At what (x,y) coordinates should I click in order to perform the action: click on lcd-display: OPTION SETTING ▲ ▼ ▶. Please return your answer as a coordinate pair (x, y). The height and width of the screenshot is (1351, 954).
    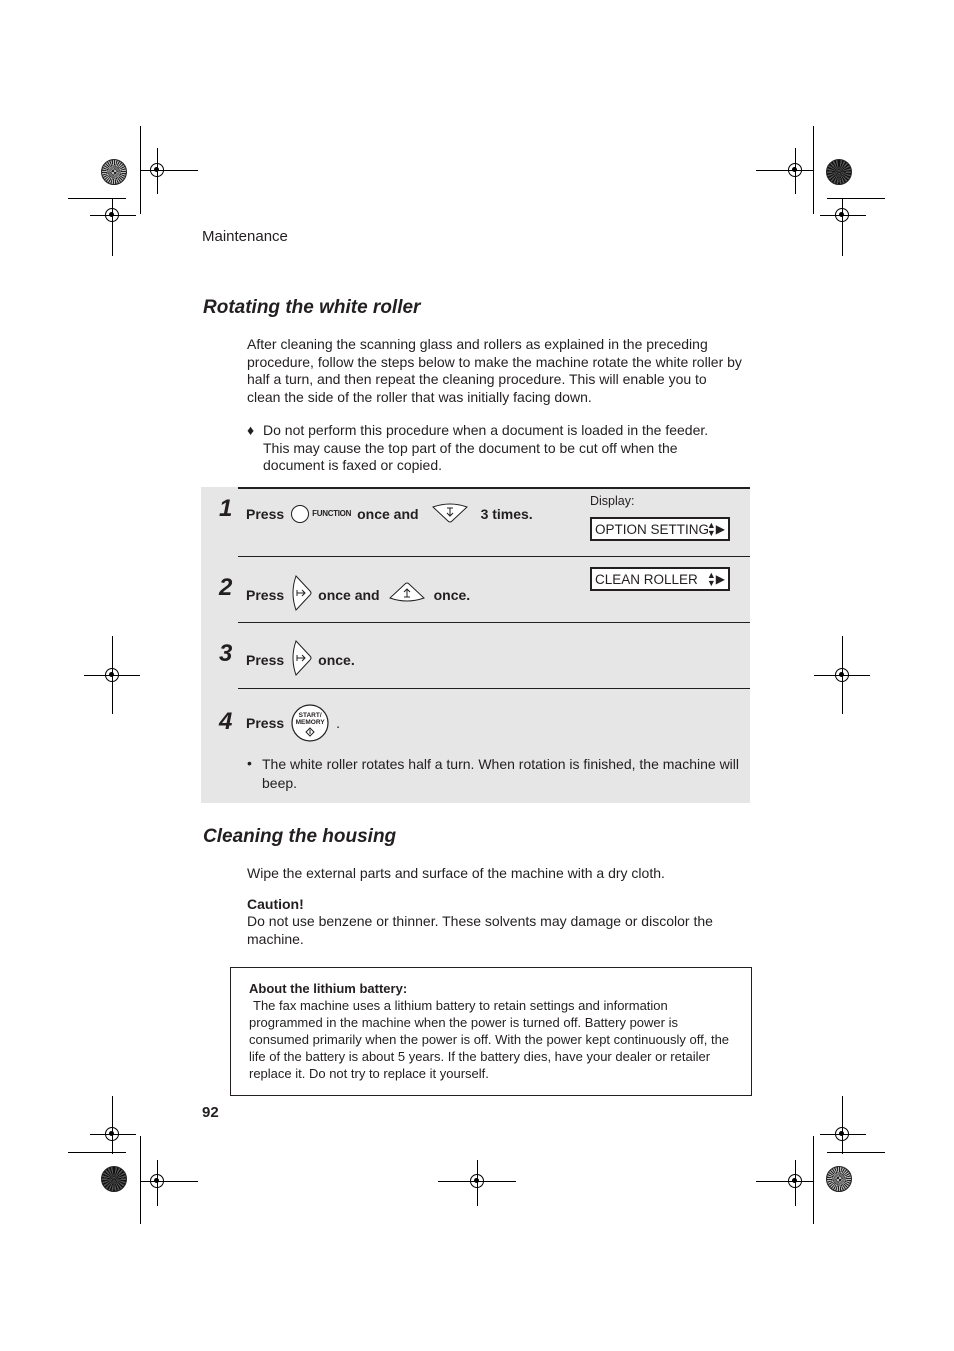
    Looking at the image, I should click on (660, 529).